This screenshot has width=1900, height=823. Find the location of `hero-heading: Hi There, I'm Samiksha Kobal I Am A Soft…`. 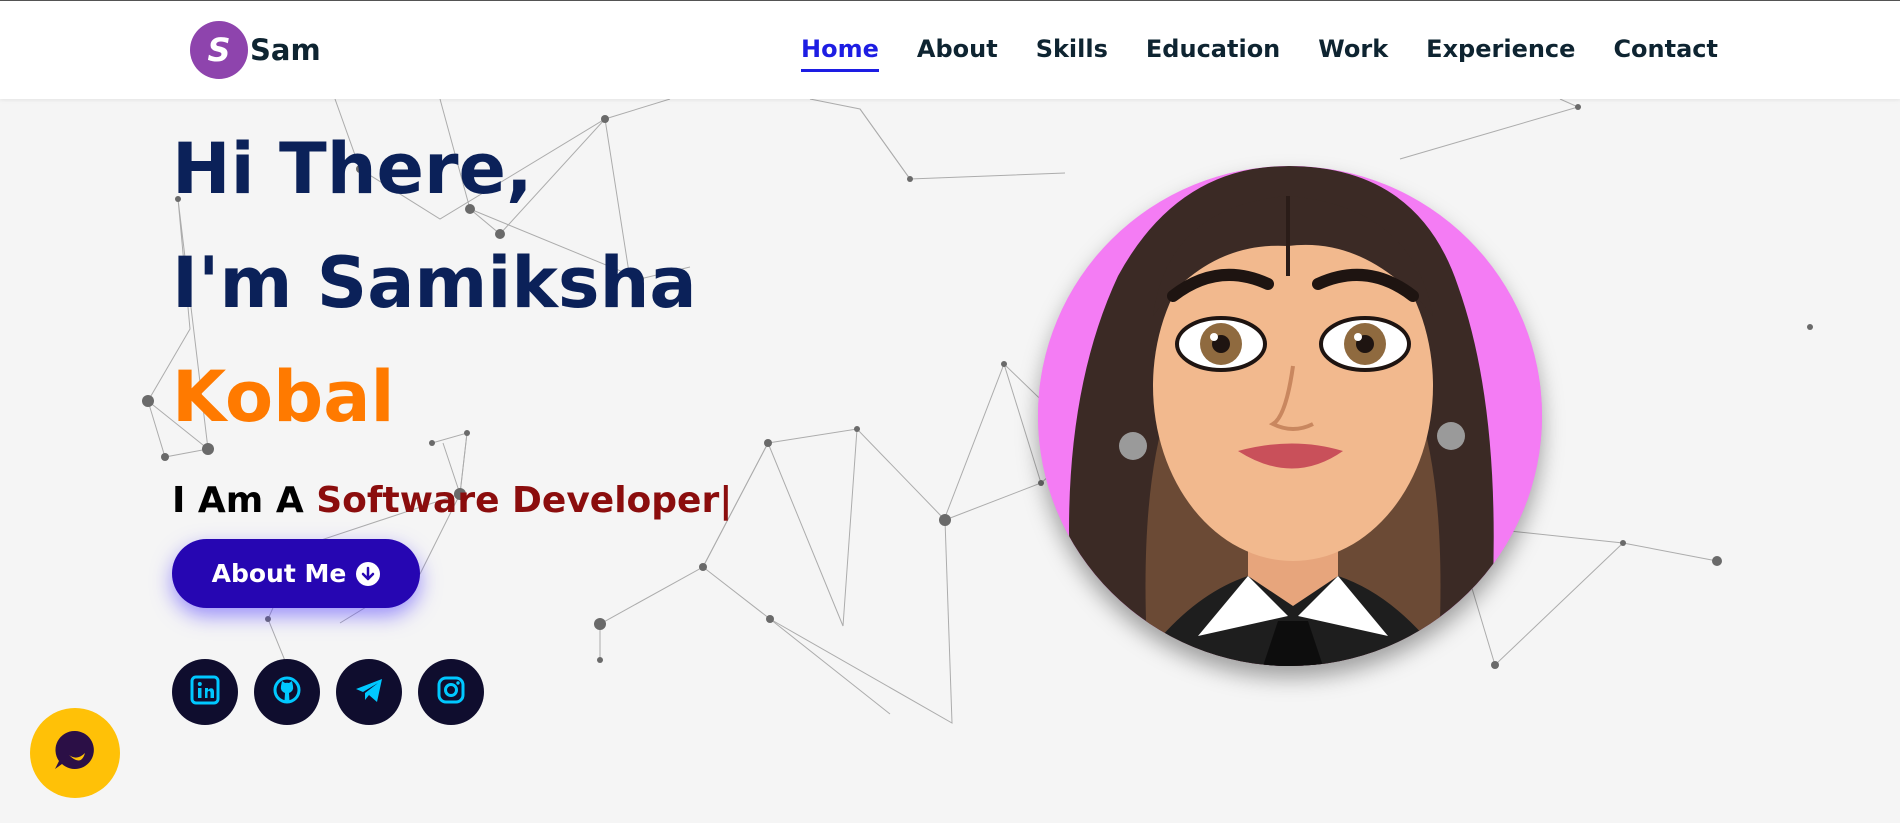

hero-heading: Hi There, I'm Samiksha Kobal I Am A Soft… is located at coordinates (452, 316).